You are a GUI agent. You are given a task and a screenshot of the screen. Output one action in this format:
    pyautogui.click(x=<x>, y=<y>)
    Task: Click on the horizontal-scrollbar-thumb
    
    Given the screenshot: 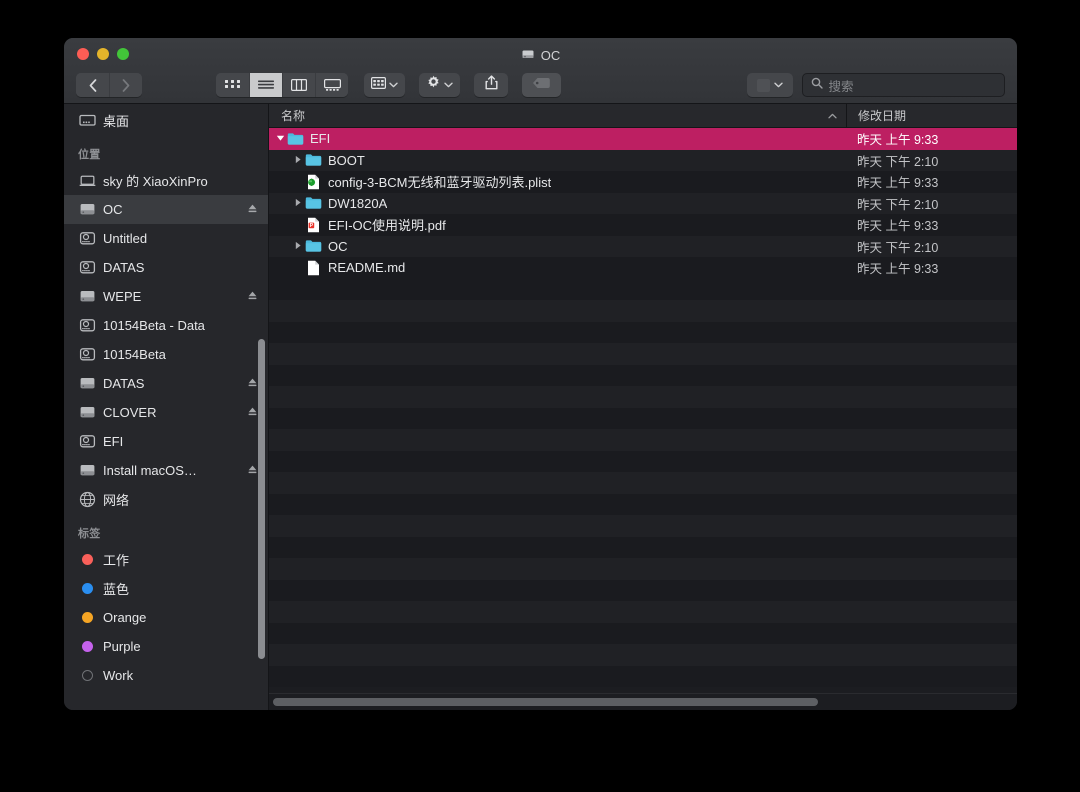 What is the action you would take?
    pyautogui.click(x=545, y=702)
    